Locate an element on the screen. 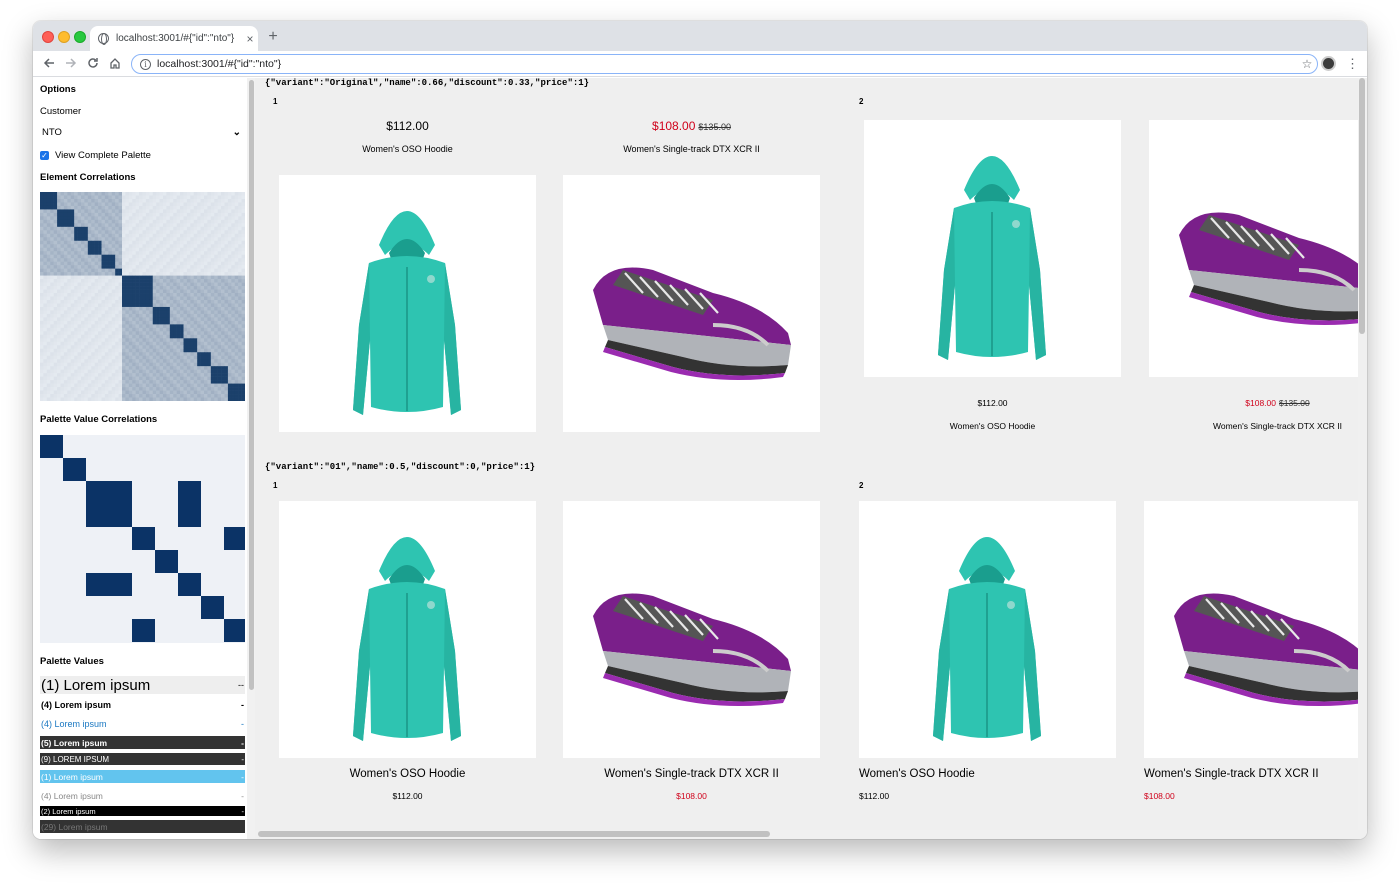 The image size is (1400, 885). palette-value-item: (1) Lorem ipsum - is located at coordinates (142, 776).